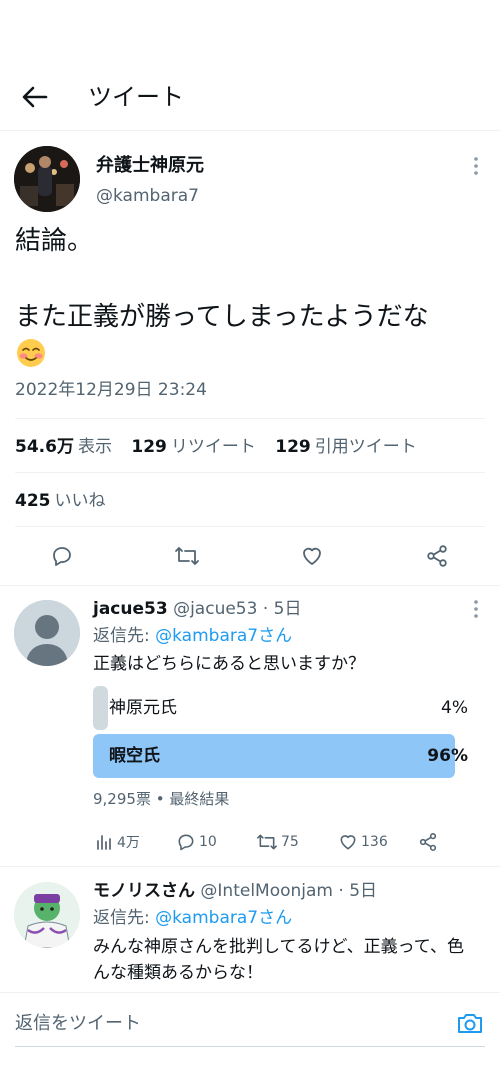 This screenshot has width=500, height=1083. I want to click on retweet-count: 75, so click(290, 842).